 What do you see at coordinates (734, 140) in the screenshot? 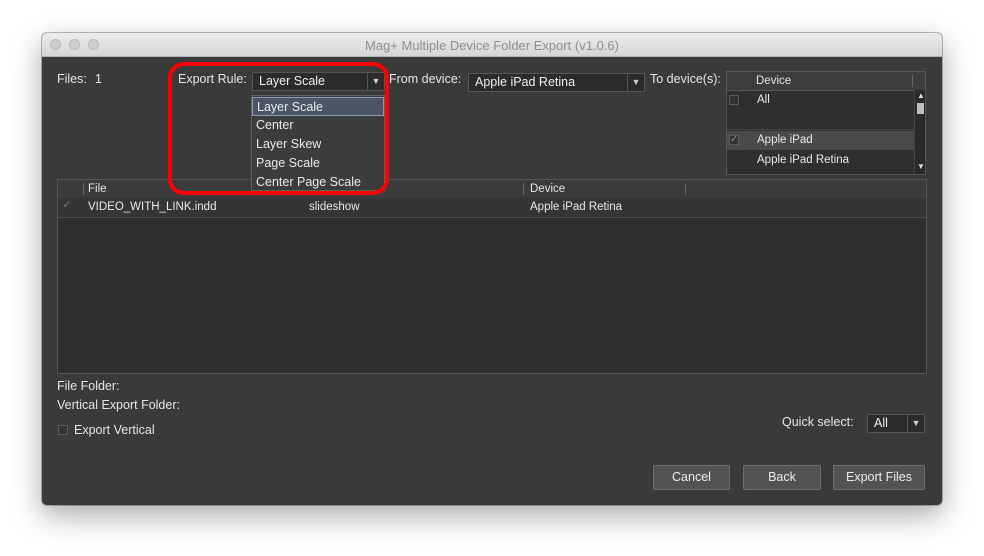
I see `checkbox-apple-ipad: ✓` at bounding box center [734, 140].